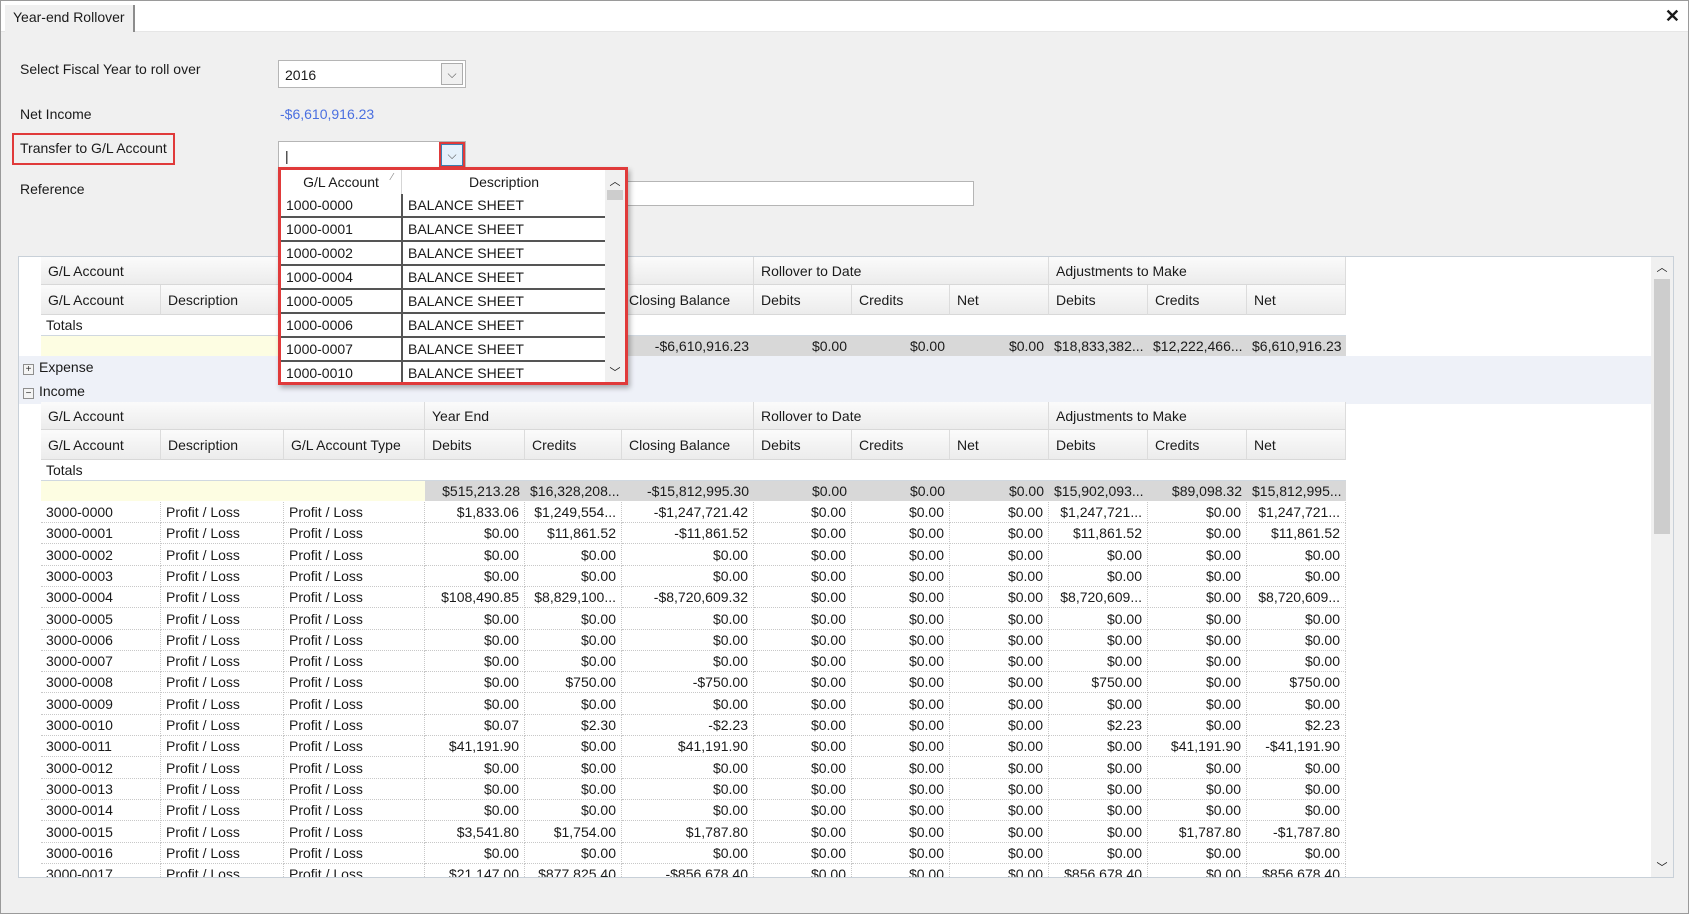 Image resolution: width=1689 pixels, height=914 pixels. What do you see at coordinates (93, 149) in the screenshot?
I see `transfer-gl-account-label: Transfer to G/L Account` at bounding box center [93, 149].